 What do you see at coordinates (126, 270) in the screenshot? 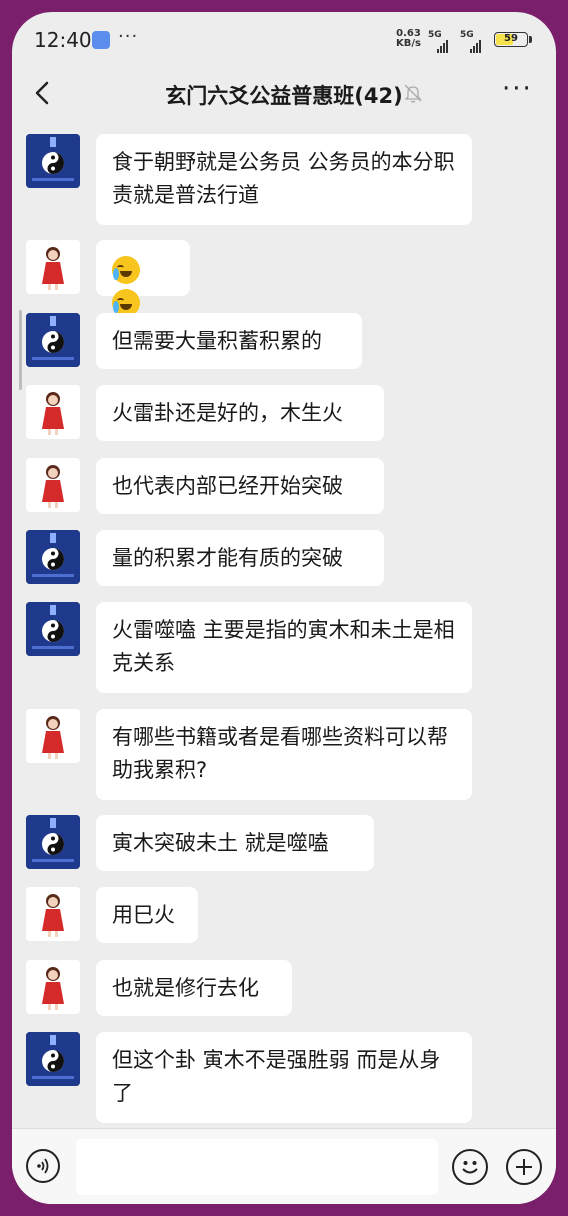
I see `crying-laugh-emoji-icon` at bounding box center [126, 270].